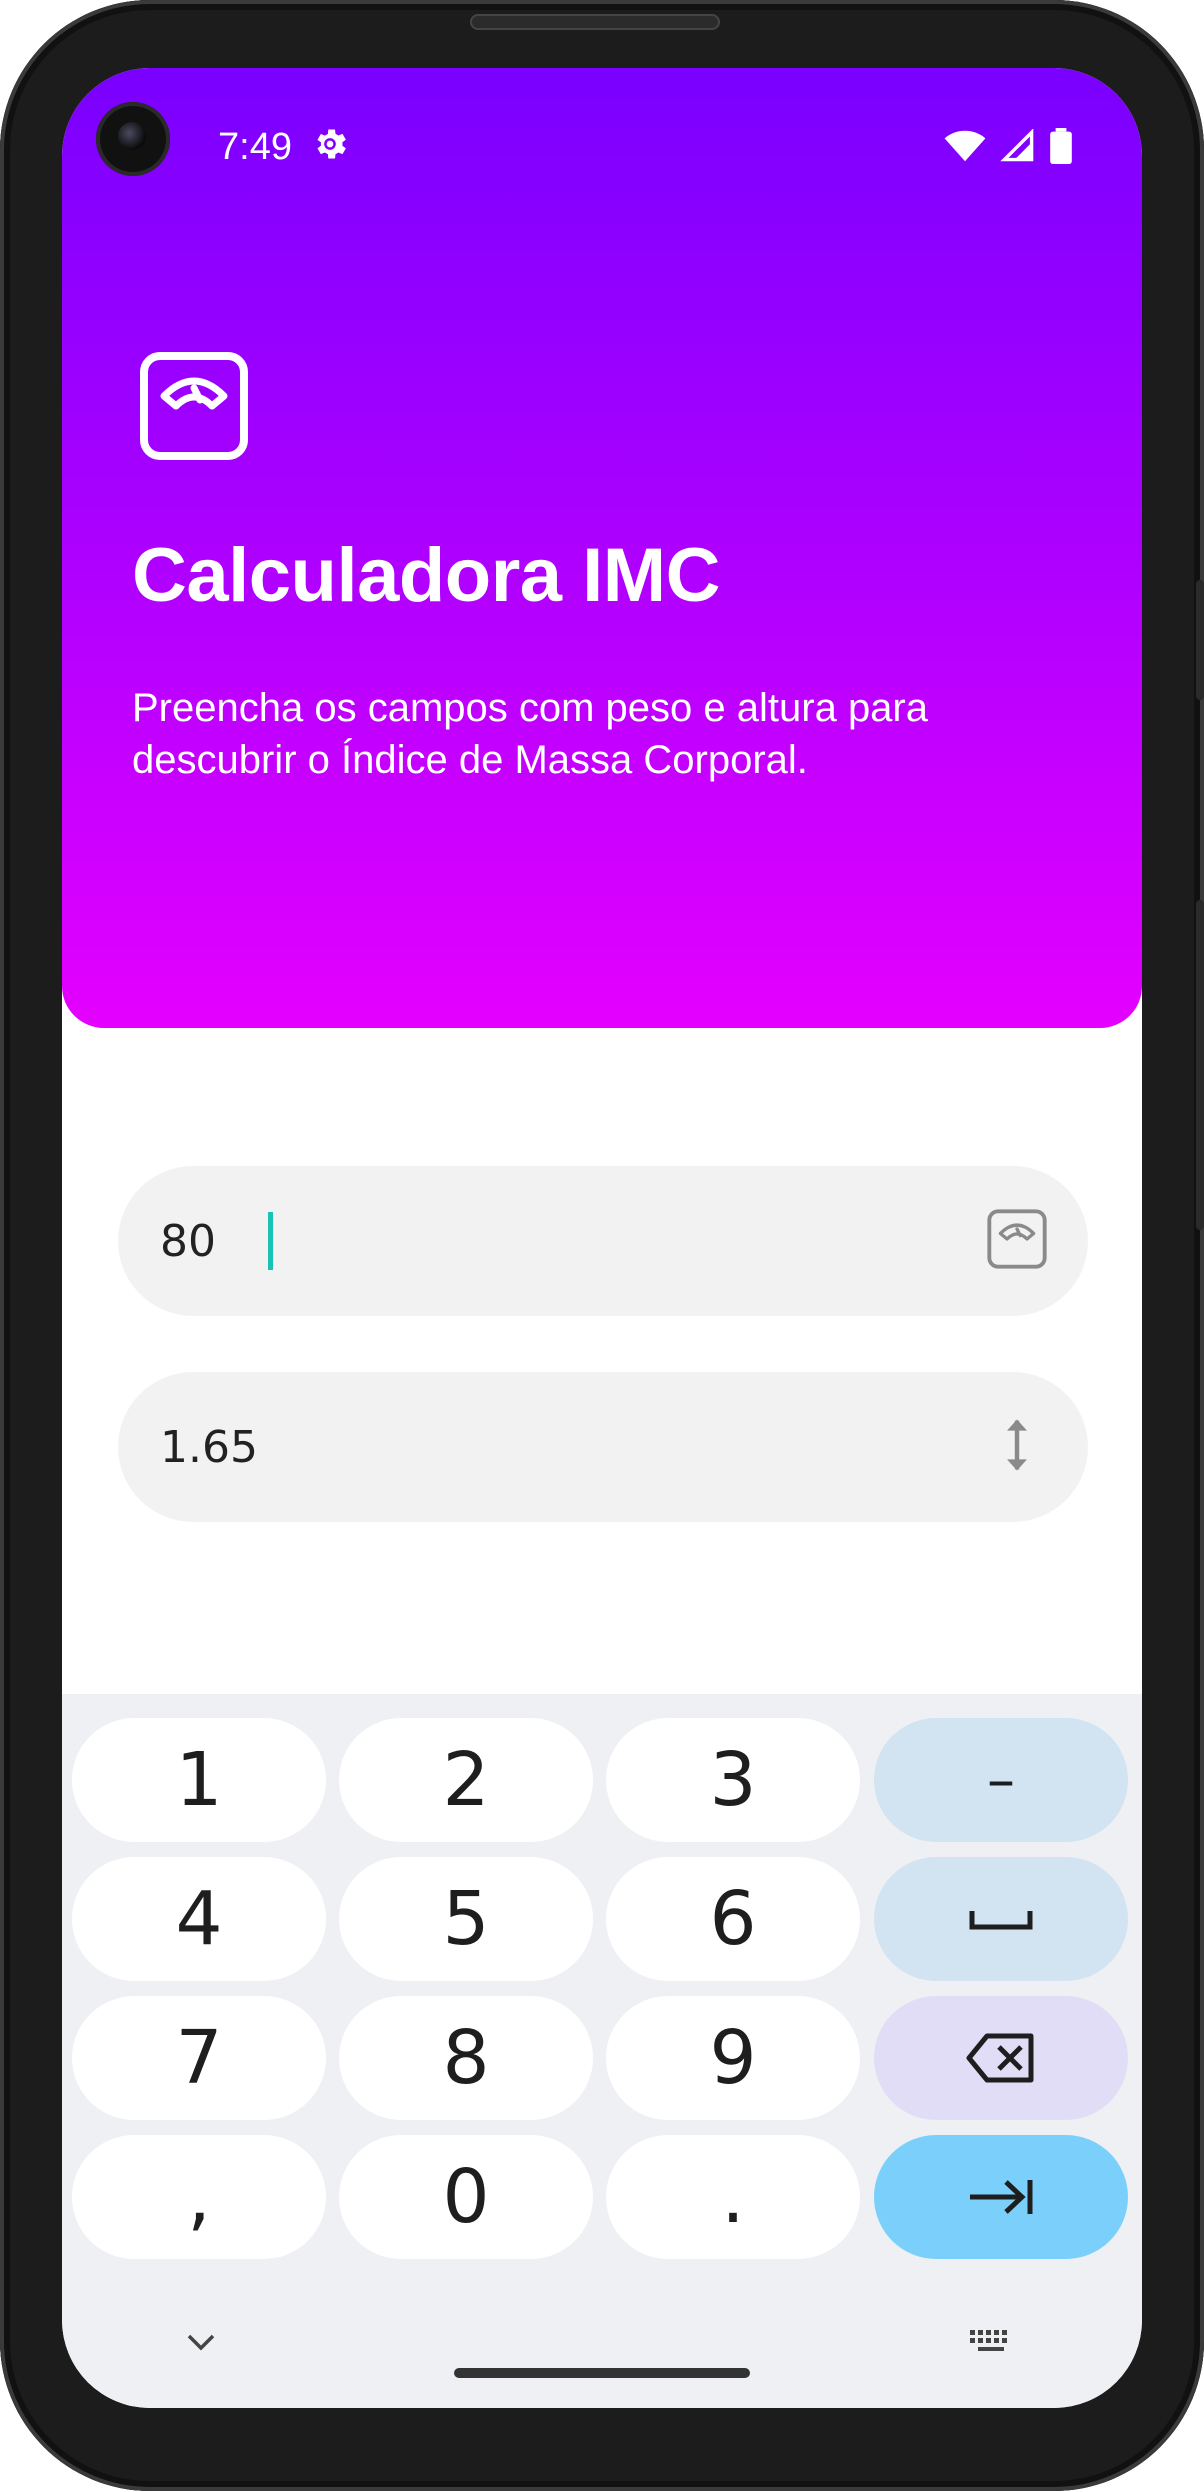  What do you see at coordinates (466, 1780) in the screenshot?
I see `key-2: 2` at bounding box center [466, 1780].